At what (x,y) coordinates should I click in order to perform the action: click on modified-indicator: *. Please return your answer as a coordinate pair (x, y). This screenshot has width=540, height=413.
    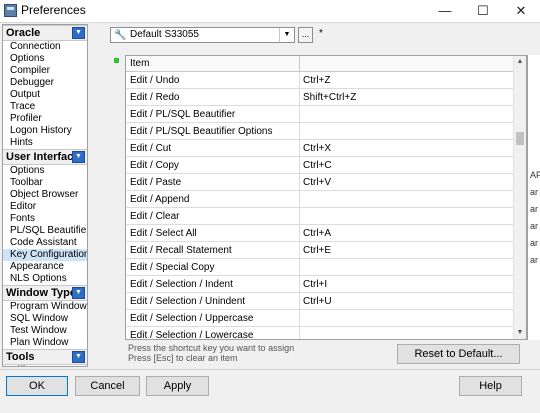
    Looking at the image, I should click on (321, 33).